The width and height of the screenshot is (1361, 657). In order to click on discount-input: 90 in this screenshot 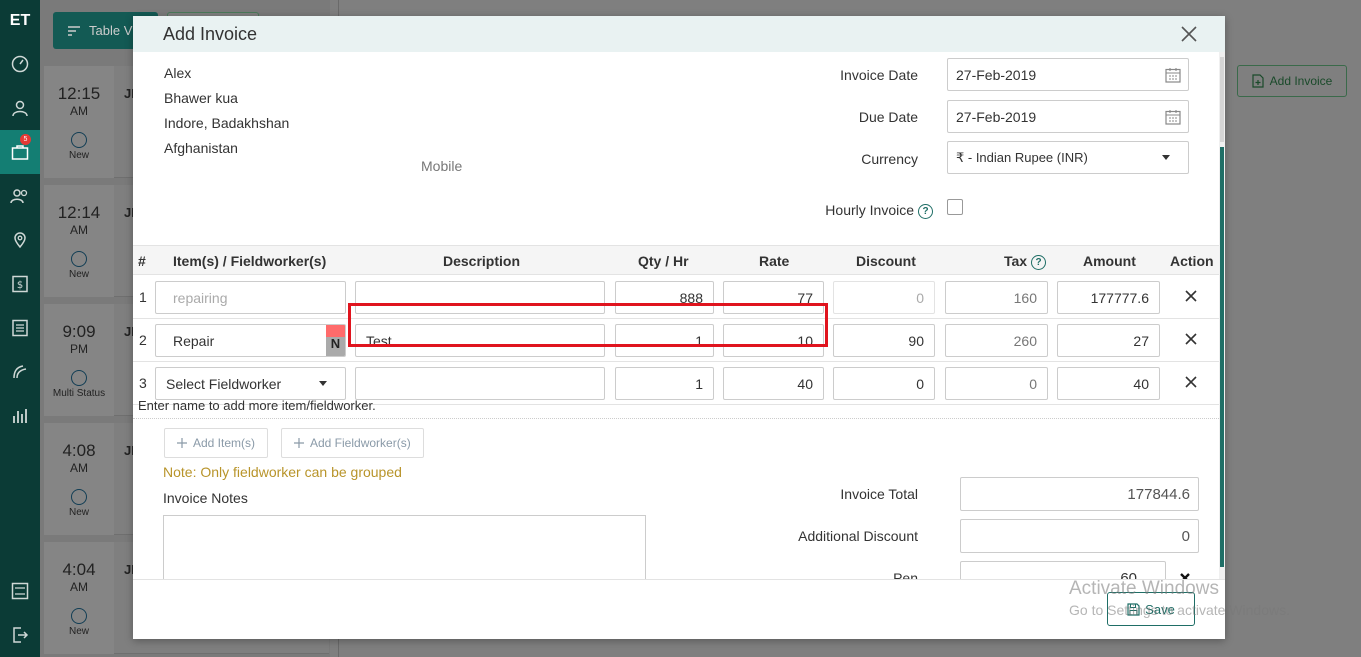, I will do `click(884, 340)`.